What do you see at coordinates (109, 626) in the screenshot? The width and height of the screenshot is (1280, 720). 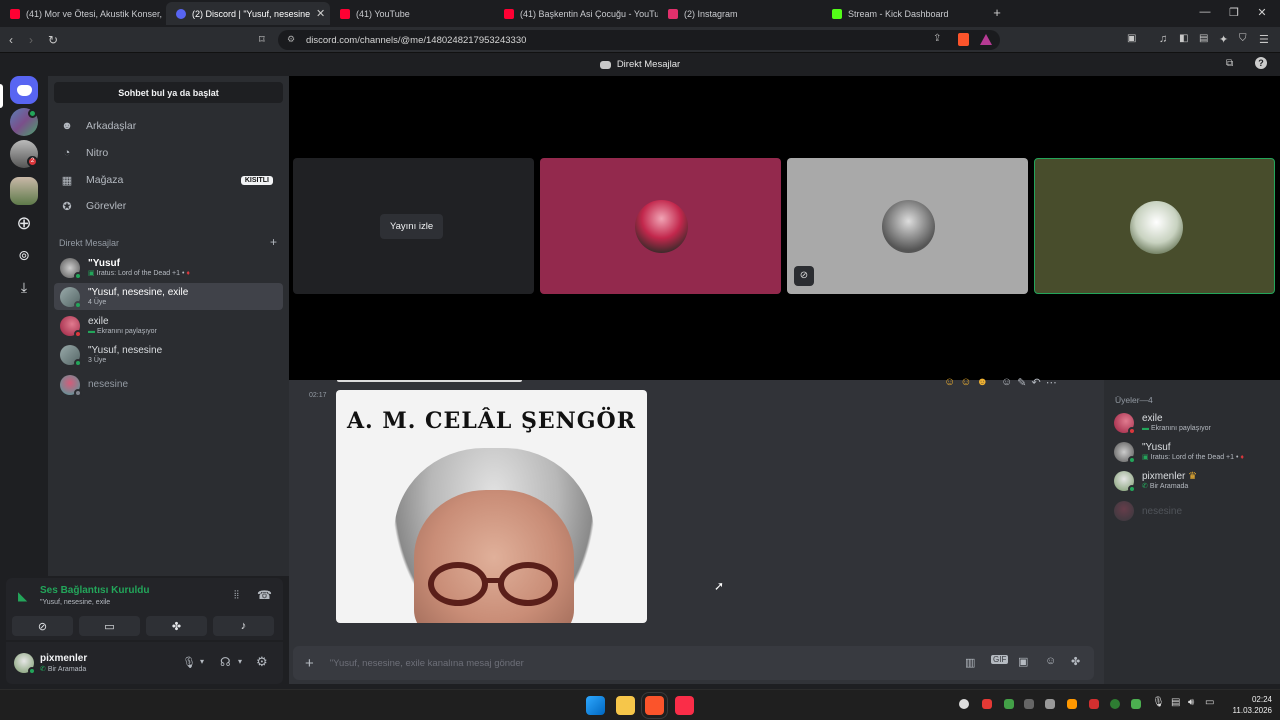 I see `screen-share-button: ▭` at bounding box center [109, 626].